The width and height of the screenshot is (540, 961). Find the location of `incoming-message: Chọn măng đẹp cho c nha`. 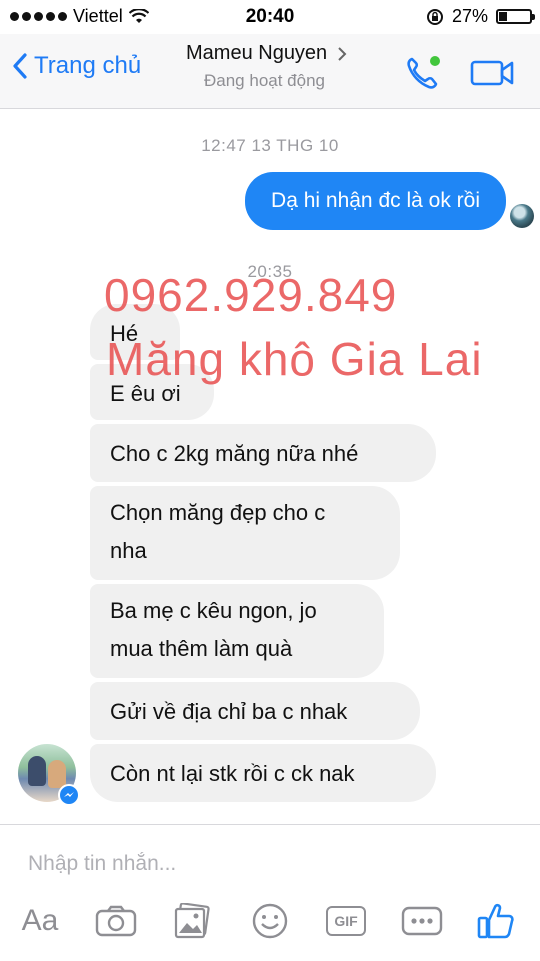

incoming-message: Chọn măng đẹp cho c nha is located at coordinates (245, 533).